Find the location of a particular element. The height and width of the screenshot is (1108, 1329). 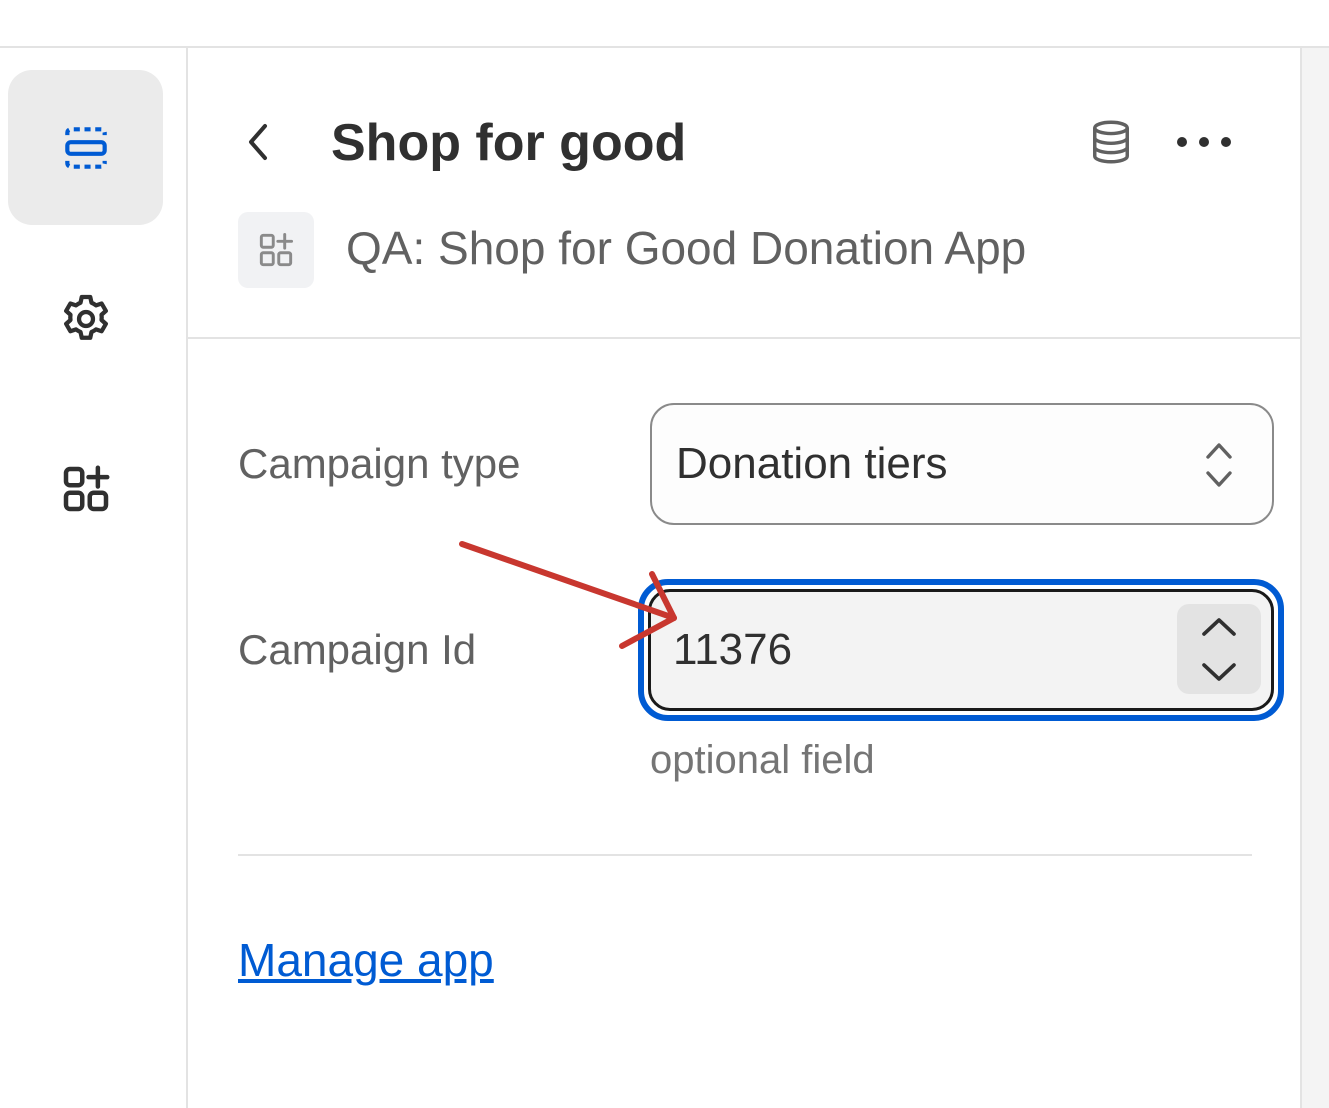

header-divider is located at coordinates (744, 338).